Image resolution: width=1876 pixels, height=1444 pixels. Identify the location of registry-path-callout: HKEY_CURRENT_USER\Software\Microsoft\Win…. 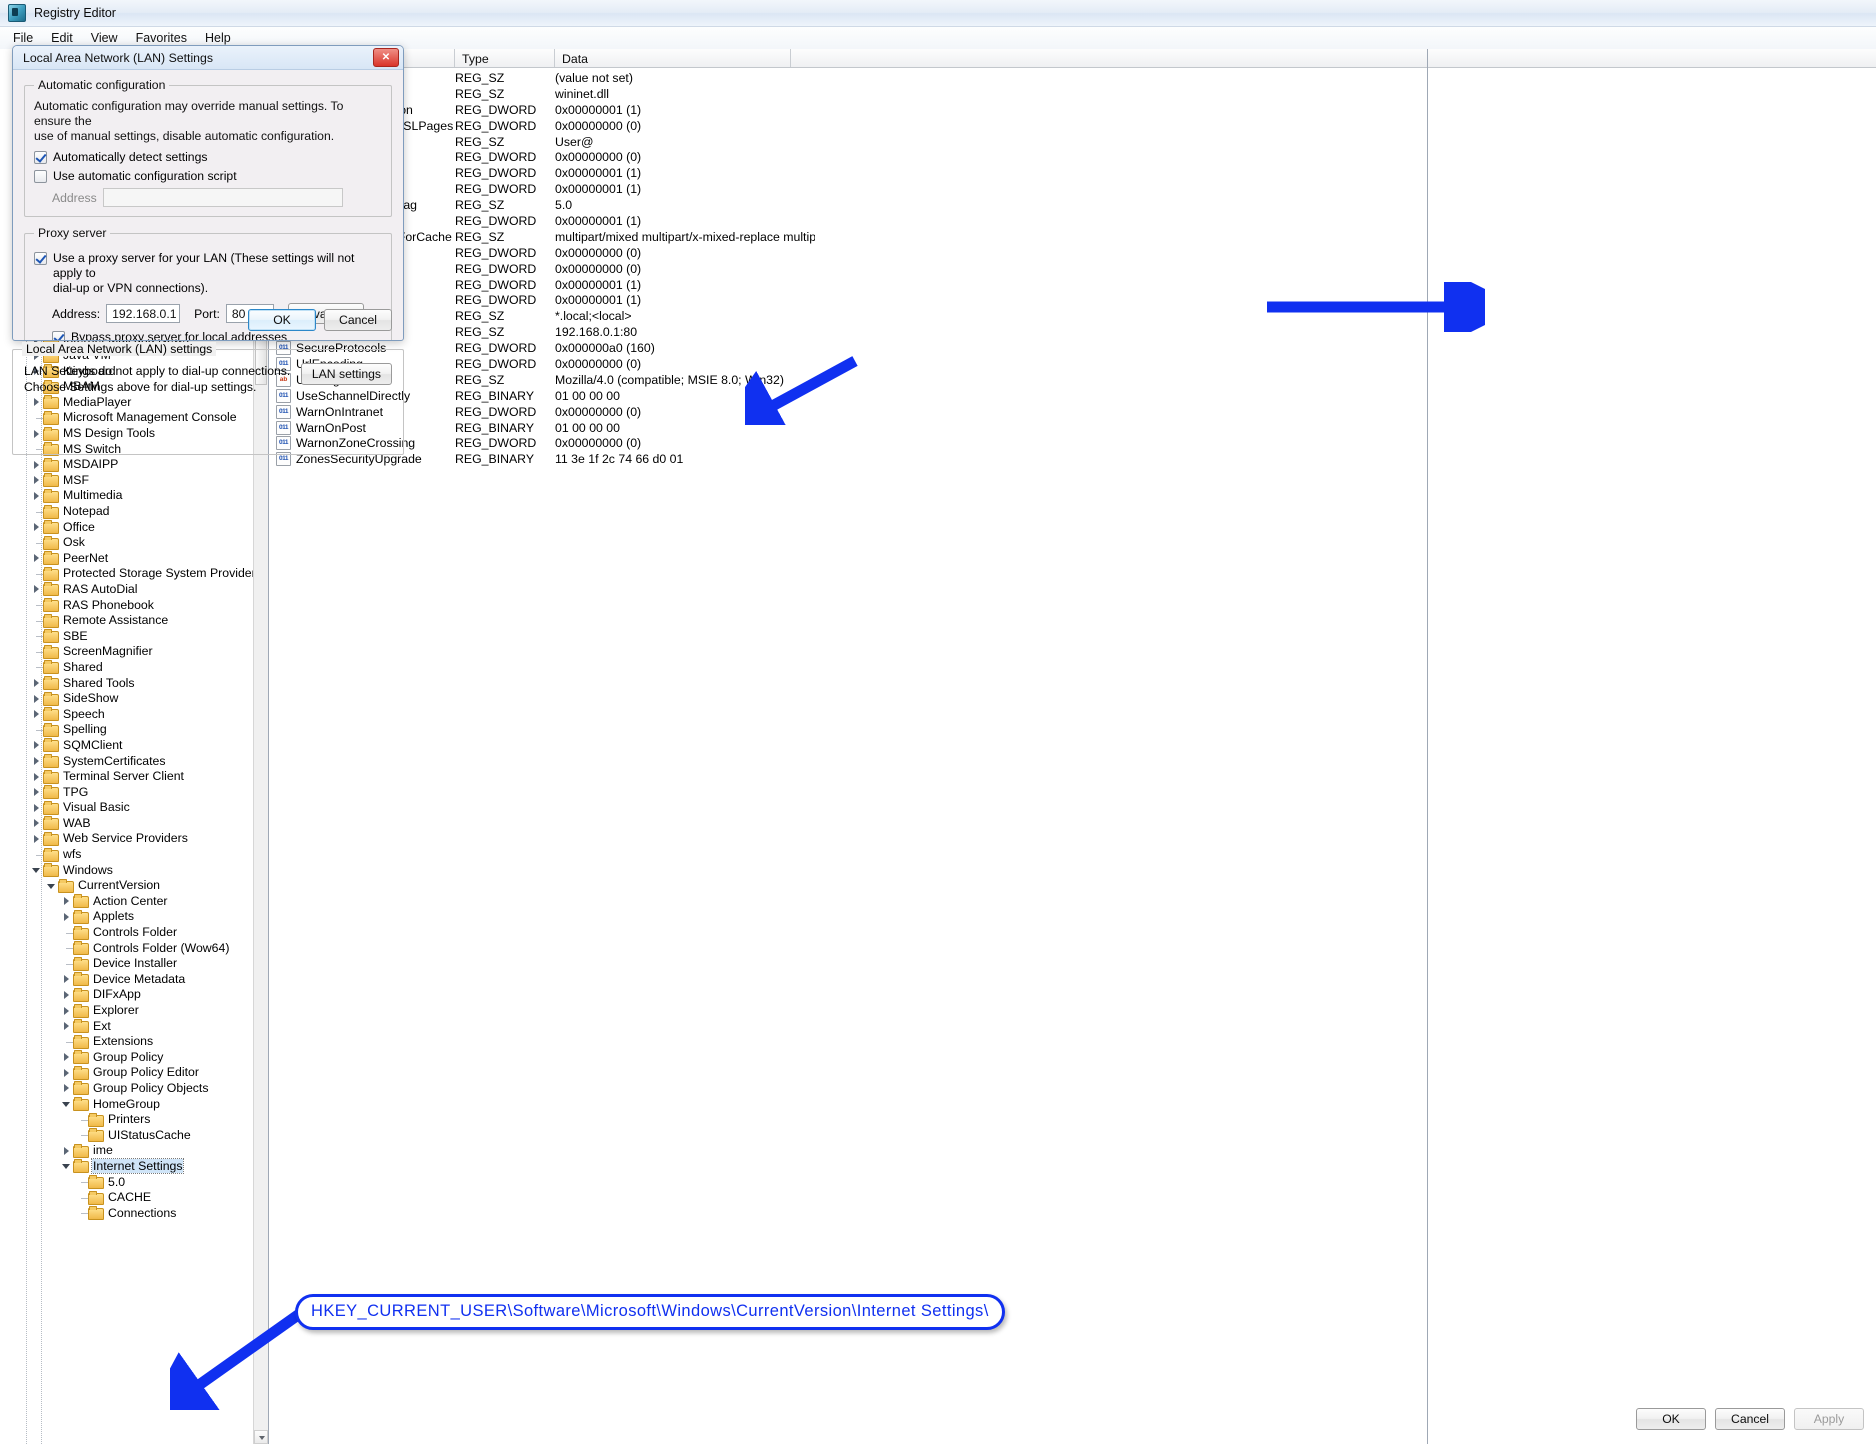
(650, 1312).